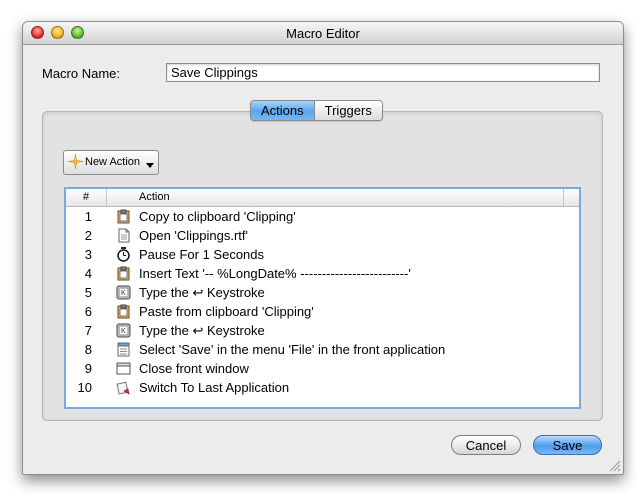  I want to click on table-header: # Action, so click(322, 198).